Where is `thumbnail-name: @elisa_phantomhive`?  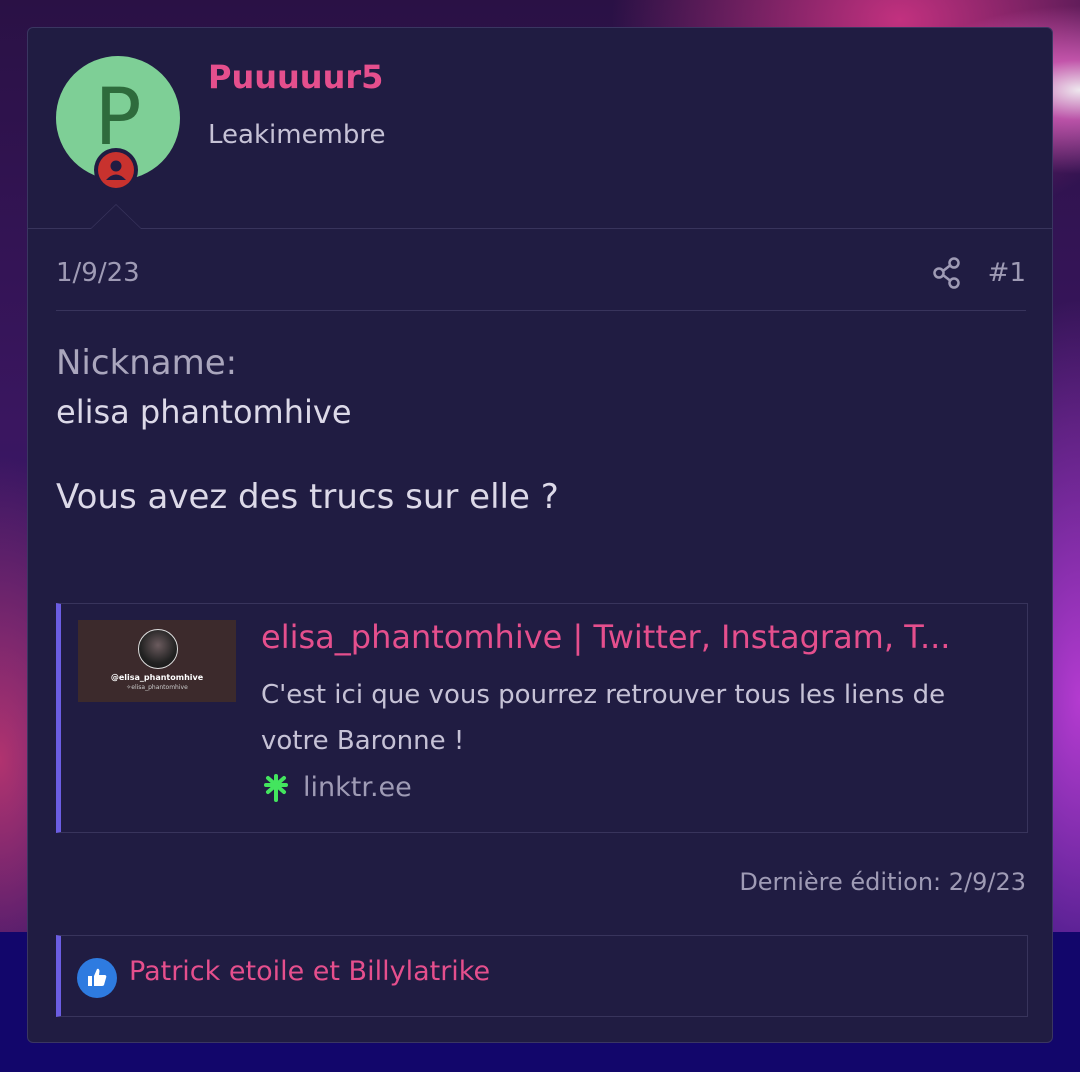
thumbnail-name: @elisa_phantomhive is located at coordinates (157, 677).